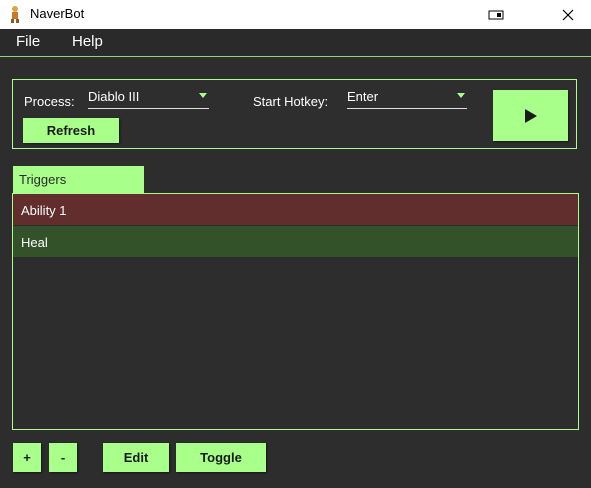 The image size is (591, 488). What do you see at coordinates (295, 241) in the screenshot?
I see `list-item: Heal` at bounding box center [295, 241].